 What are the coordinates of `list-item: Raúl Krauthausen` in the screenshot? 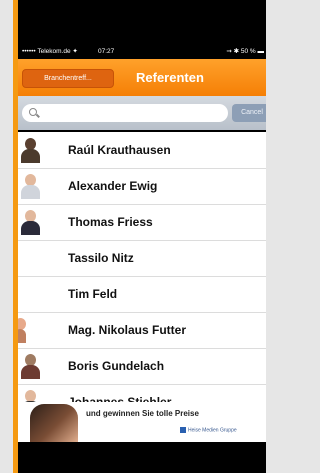 It's located at (142, 150).